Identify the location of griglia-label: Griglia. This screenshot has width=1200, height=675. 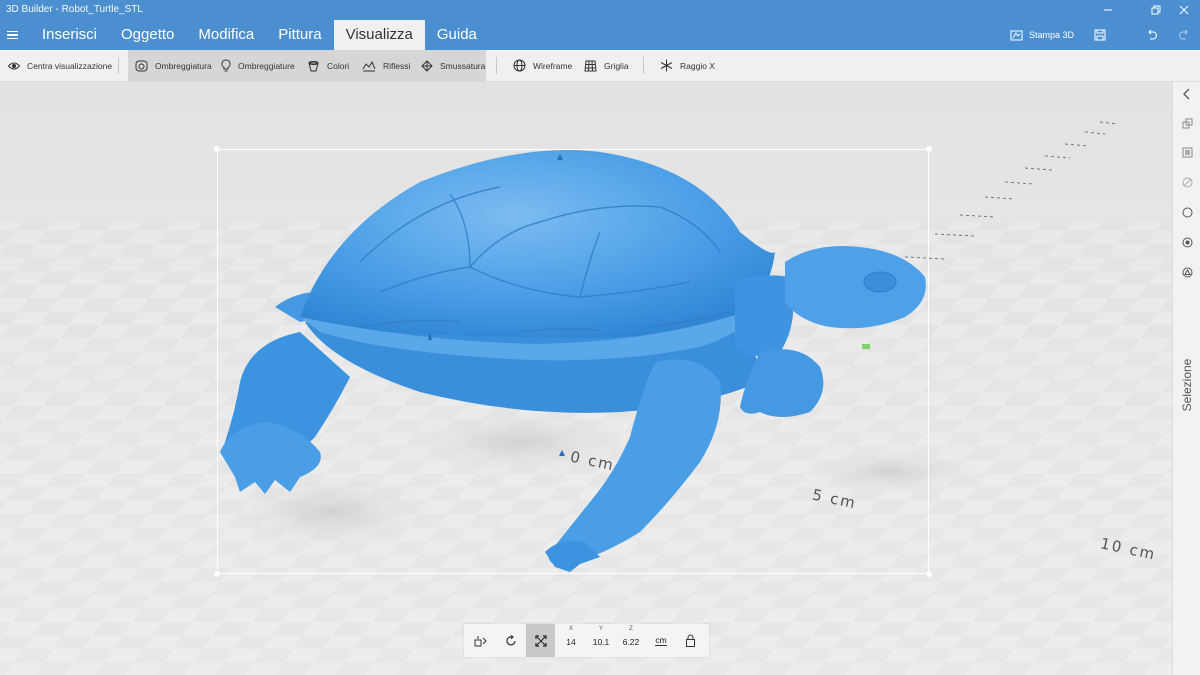
(616, 65).